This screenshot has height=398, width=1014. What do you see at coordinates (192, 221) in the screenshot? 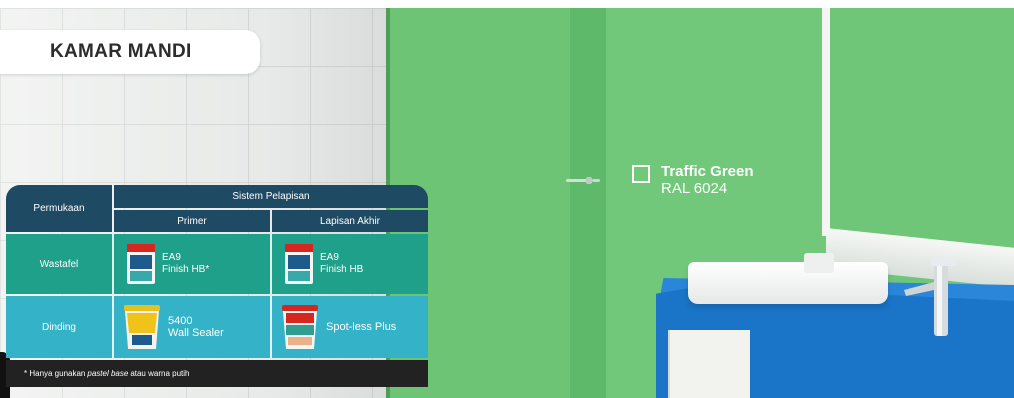
I see `header-primer: Primer` at bounding box center [192, 221].